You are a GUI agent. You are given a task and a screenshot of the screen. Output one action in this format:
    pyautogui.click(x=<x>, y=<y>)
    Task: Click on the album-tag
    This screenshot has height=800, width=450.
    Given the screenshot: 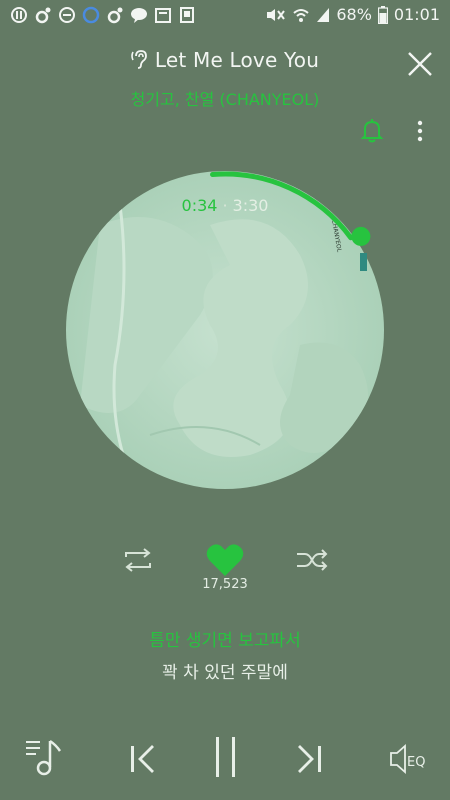 What is the action you would take?
    pyautogui.click(x=363, y=262)
    